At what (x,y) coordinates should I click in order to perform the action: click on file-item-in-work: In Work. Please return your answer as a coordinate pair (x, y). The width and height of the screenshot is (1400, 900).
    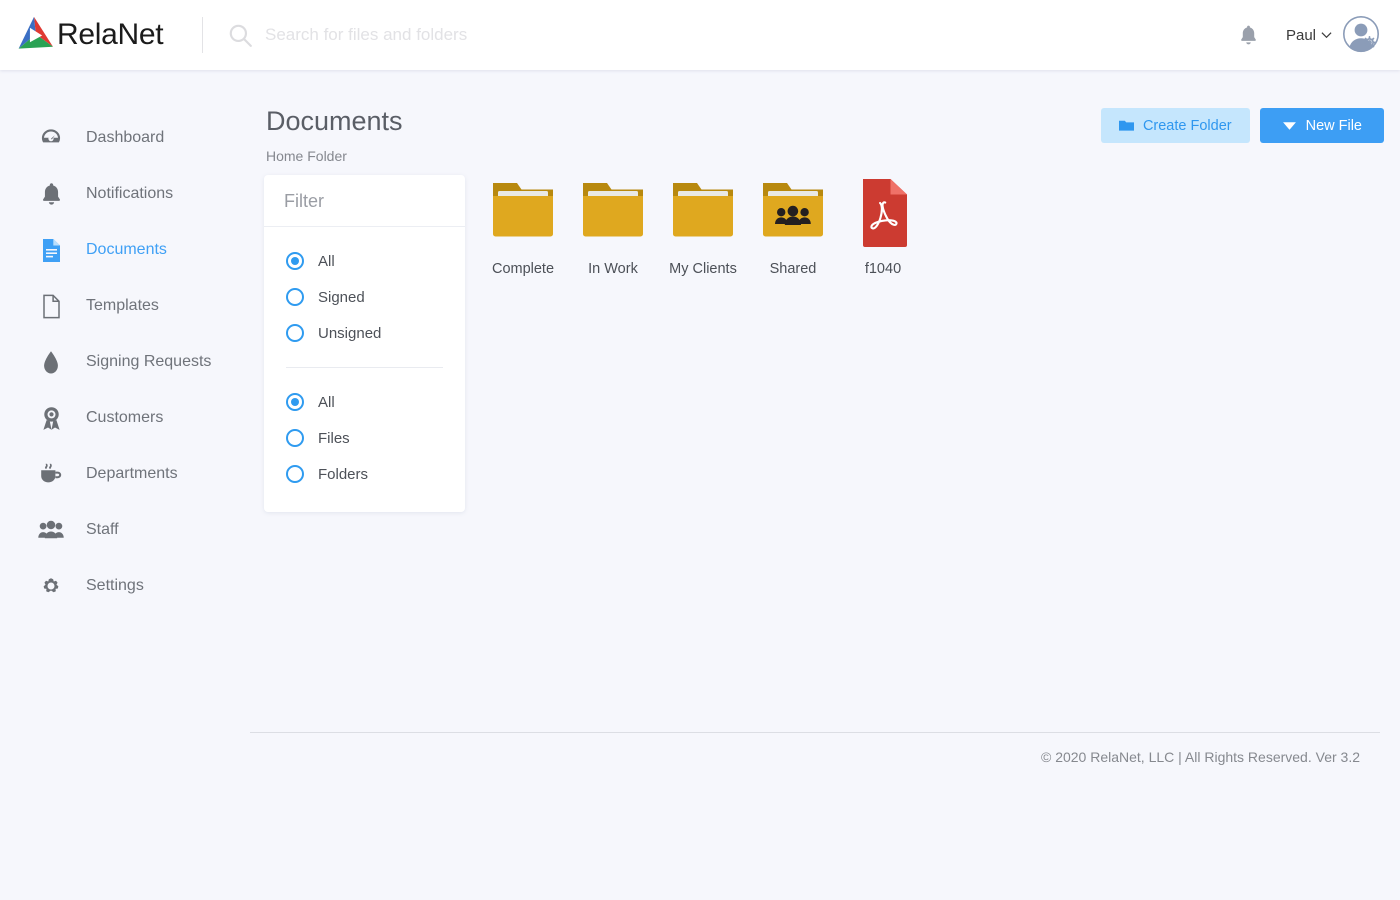
    Looking at the image, I should click on (613, 227).